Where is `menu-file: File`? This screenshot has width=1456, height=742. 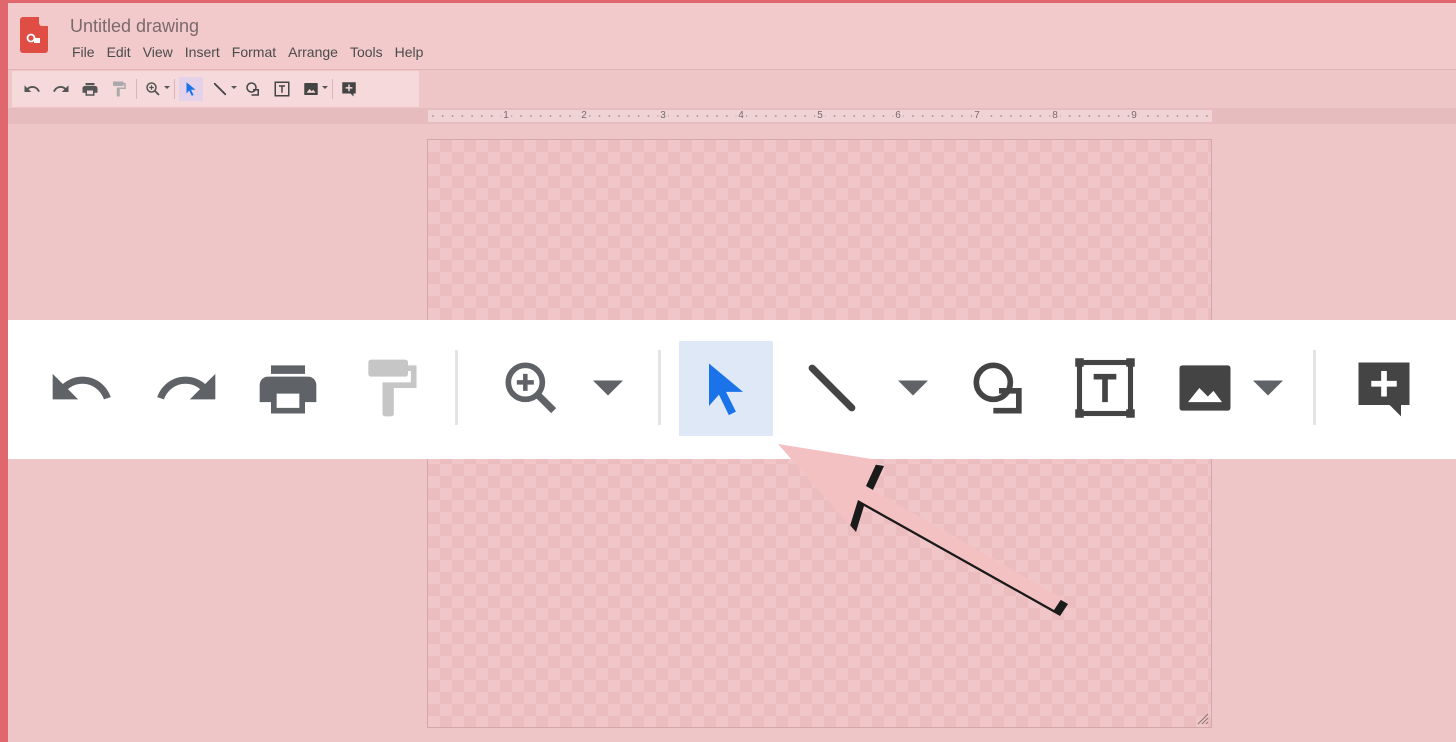
menu-file: File is located at coordinates (83, 52).